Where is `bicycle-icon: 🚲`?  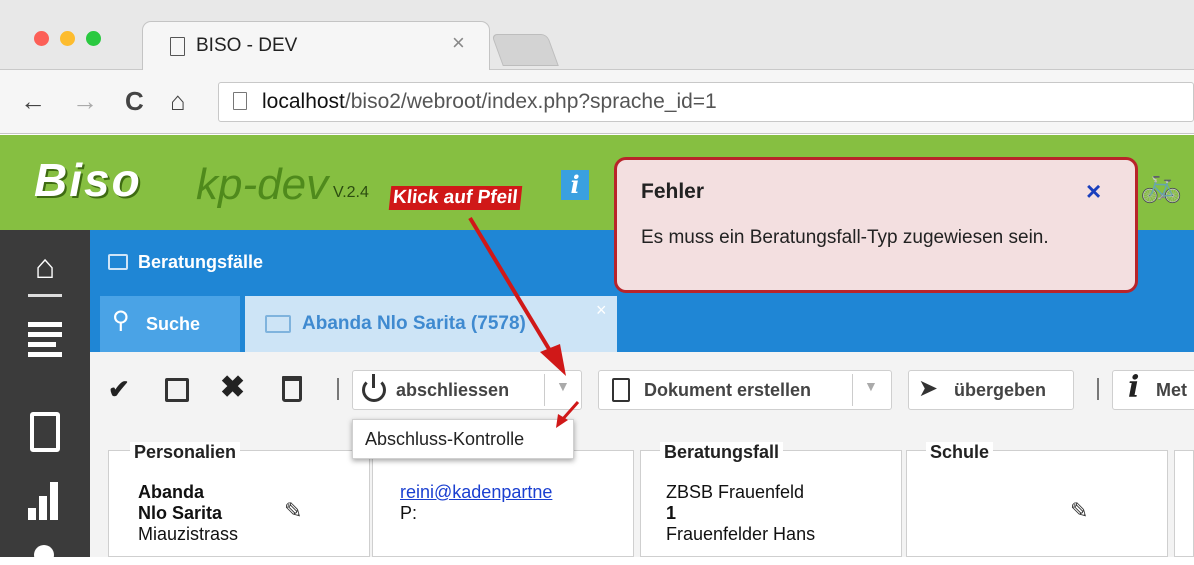 bicycle-icon: 🚲 is located at coordinates (1161, 185).